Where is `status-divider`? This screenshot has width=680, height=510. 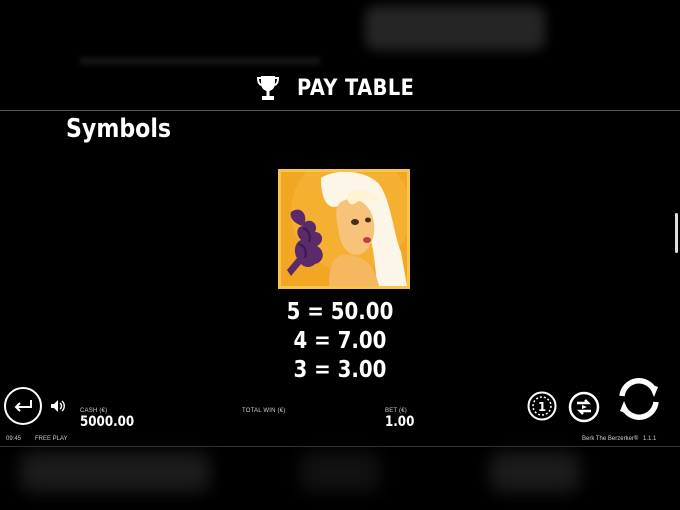
status-divider is located at coordinates (340, 446).